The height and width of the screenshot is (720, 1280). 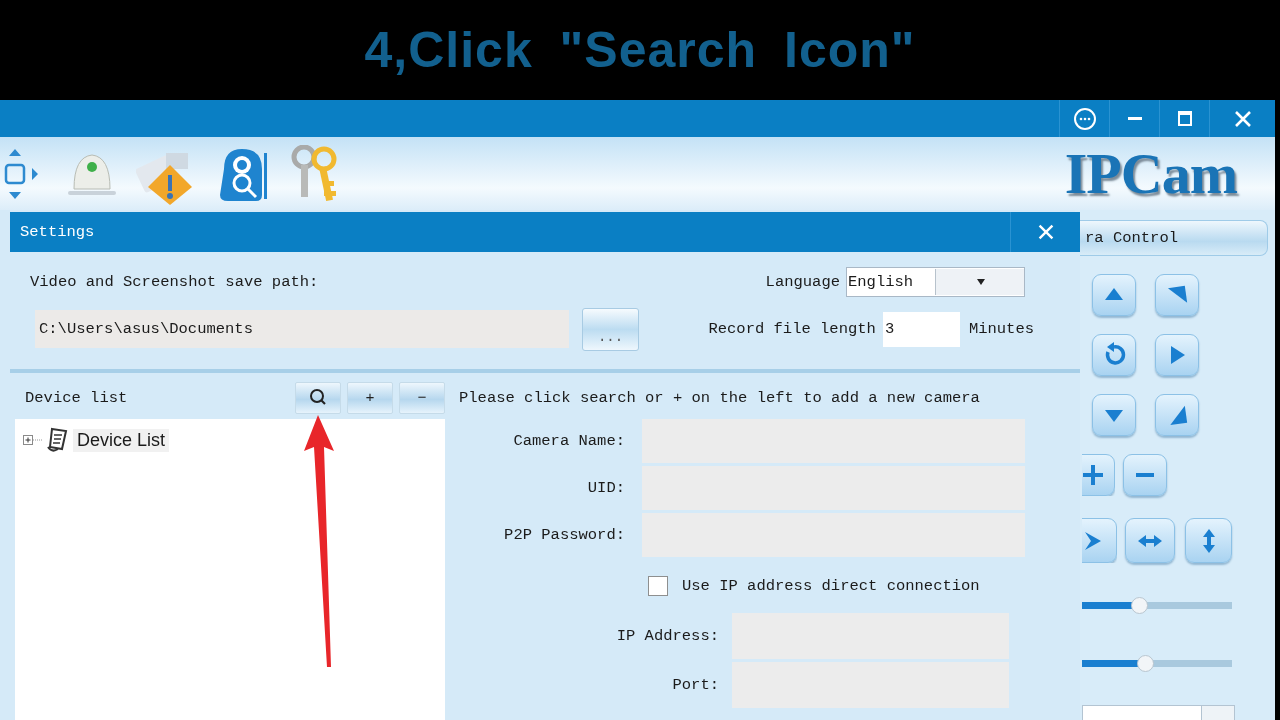 I want to click on corner-down-button, so click(x=1177, y=415).